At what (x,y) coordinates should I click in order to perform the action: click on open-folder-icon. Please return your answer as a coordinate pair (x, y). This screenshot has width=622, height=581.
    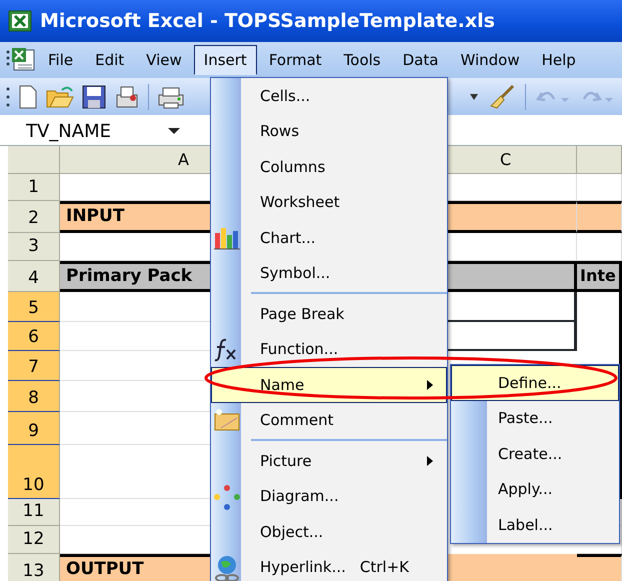
    Looking at the image, I should click on (60, 96).